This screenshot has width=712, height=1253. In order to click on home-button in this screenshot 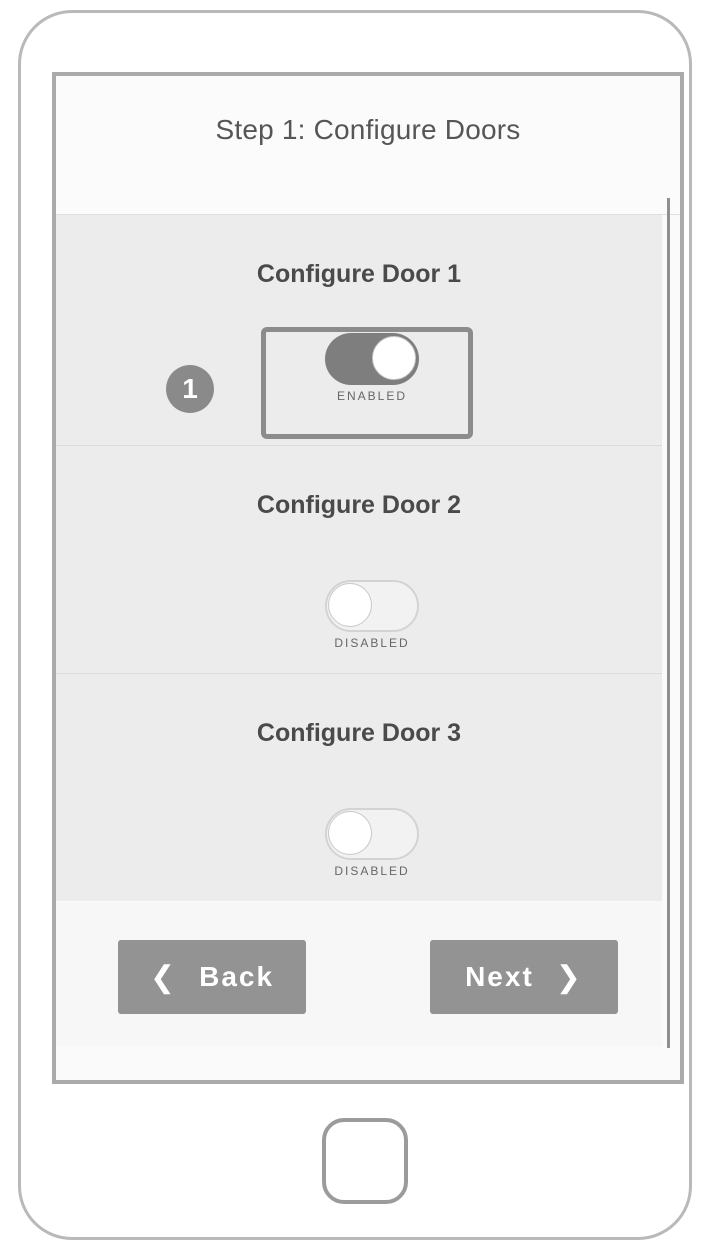, I will do `click(365, 1161)`.